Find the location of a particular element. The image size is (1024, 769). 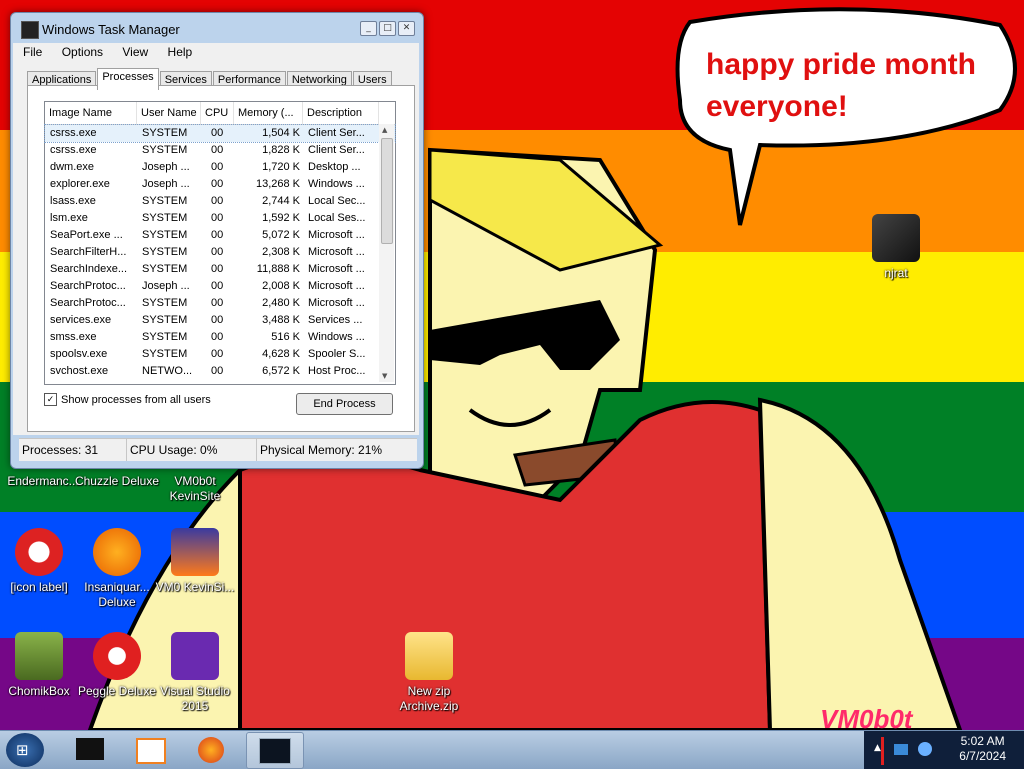

taskbar-app-firefox is located at coordinates (212, 749).